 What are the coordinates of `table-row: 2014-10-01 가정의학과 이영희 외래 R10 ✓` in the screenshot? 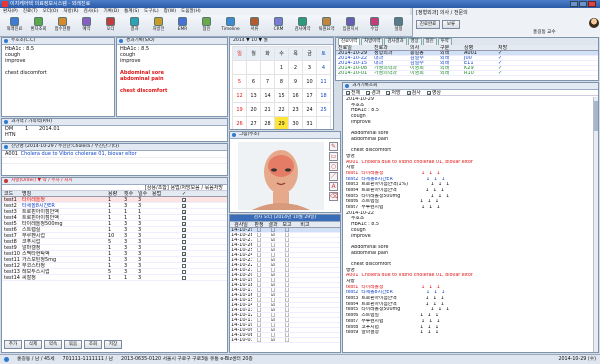 It's located at (467, 73).